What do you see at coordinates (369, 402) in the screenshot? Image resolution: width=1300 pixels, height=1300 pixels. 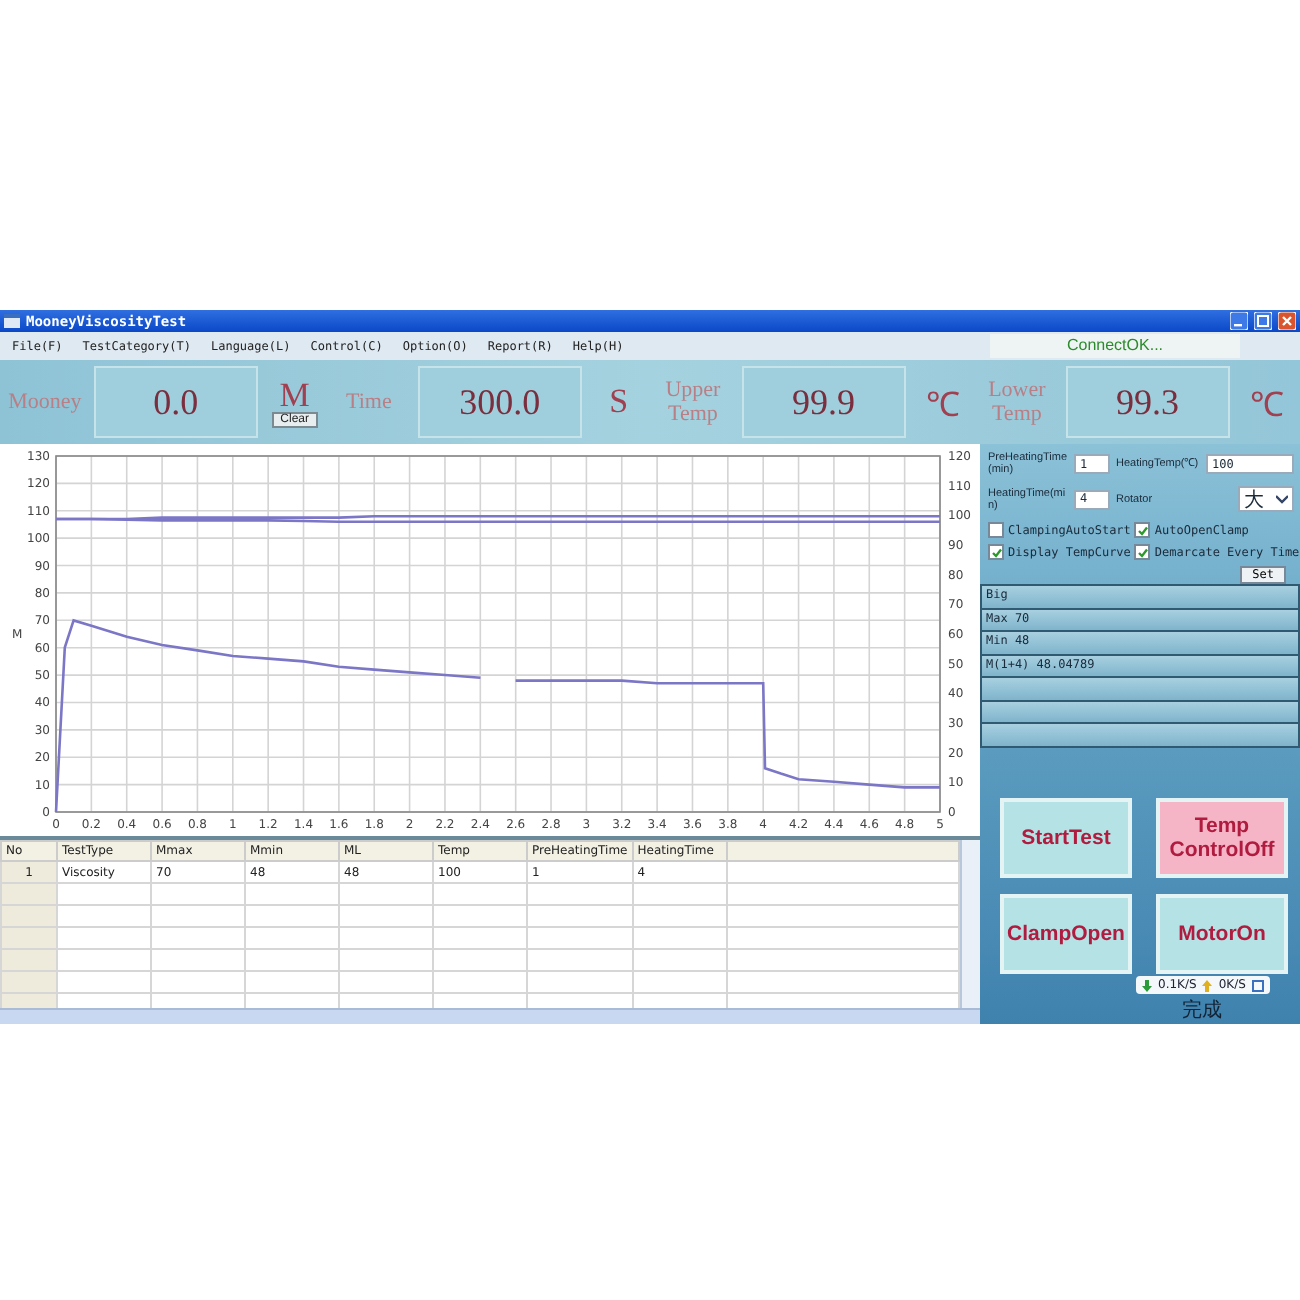 I see `readout-label: Time` at bounding box center [369, 402].